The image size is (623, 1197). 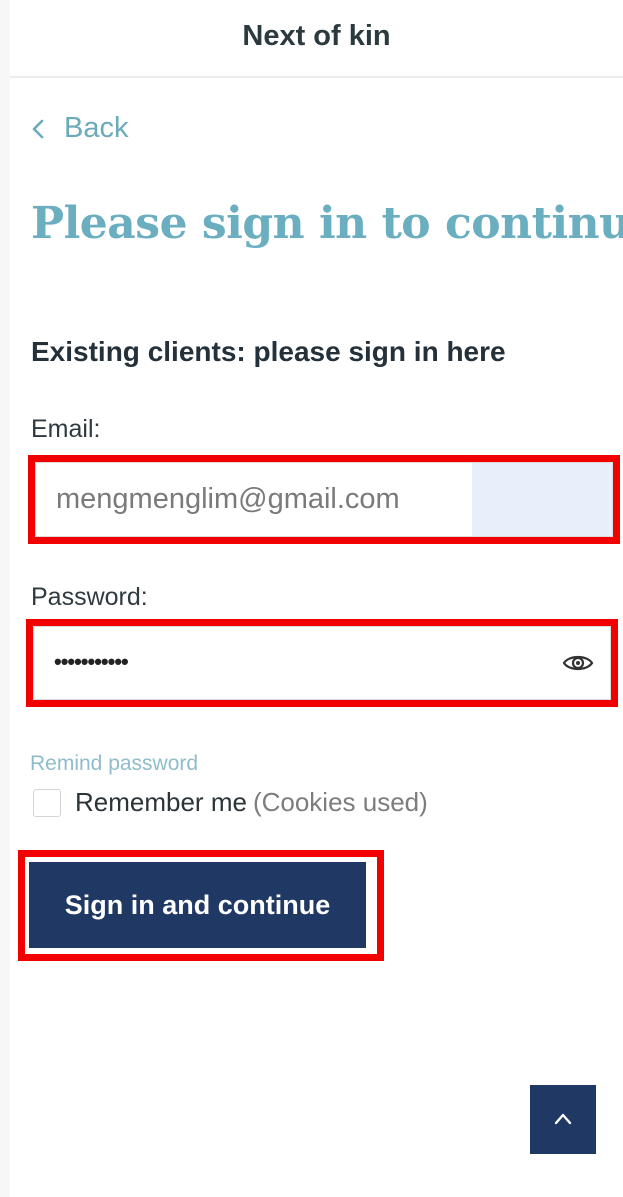 I want to click on cookies-note: (Cookies used), so click(x=340, y=802).